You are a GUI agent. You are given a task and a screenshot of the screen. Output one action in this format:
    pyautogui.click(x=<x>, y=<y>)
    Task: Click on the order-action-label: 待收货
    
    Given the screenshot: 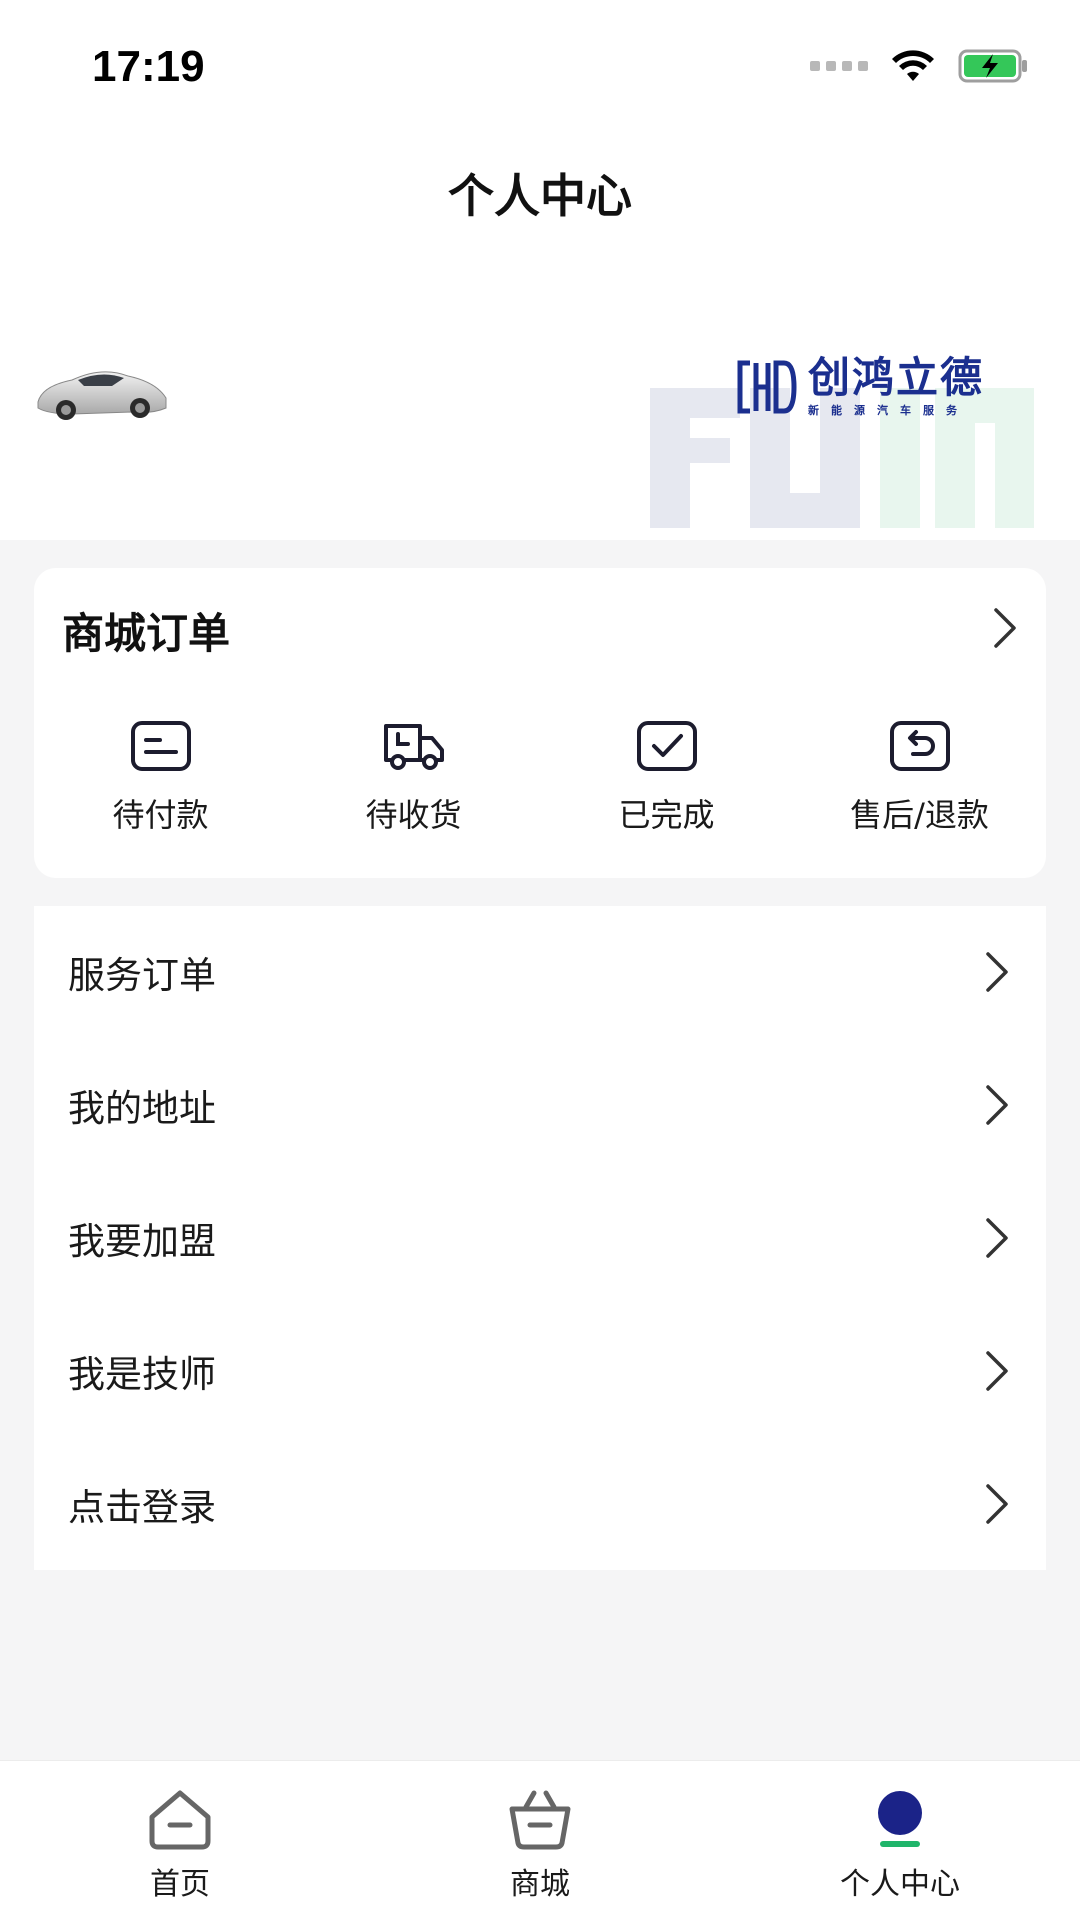 What is the action you would take?
    pyautogui.click(x=413, y=815)
    